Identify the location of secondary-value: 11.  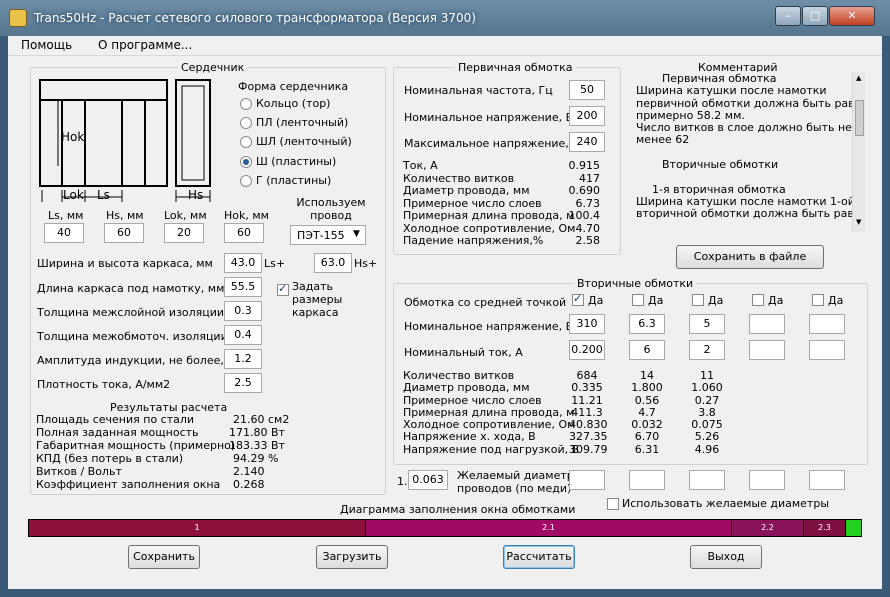
(707, 375).